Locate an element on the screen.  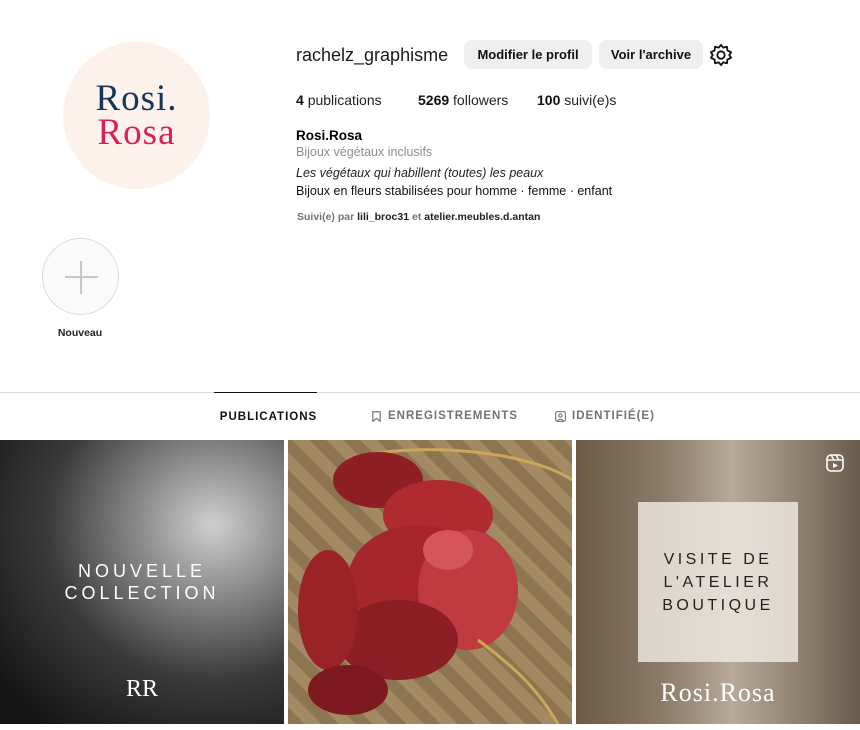
reel-icon is located at coordinates (835, 463).